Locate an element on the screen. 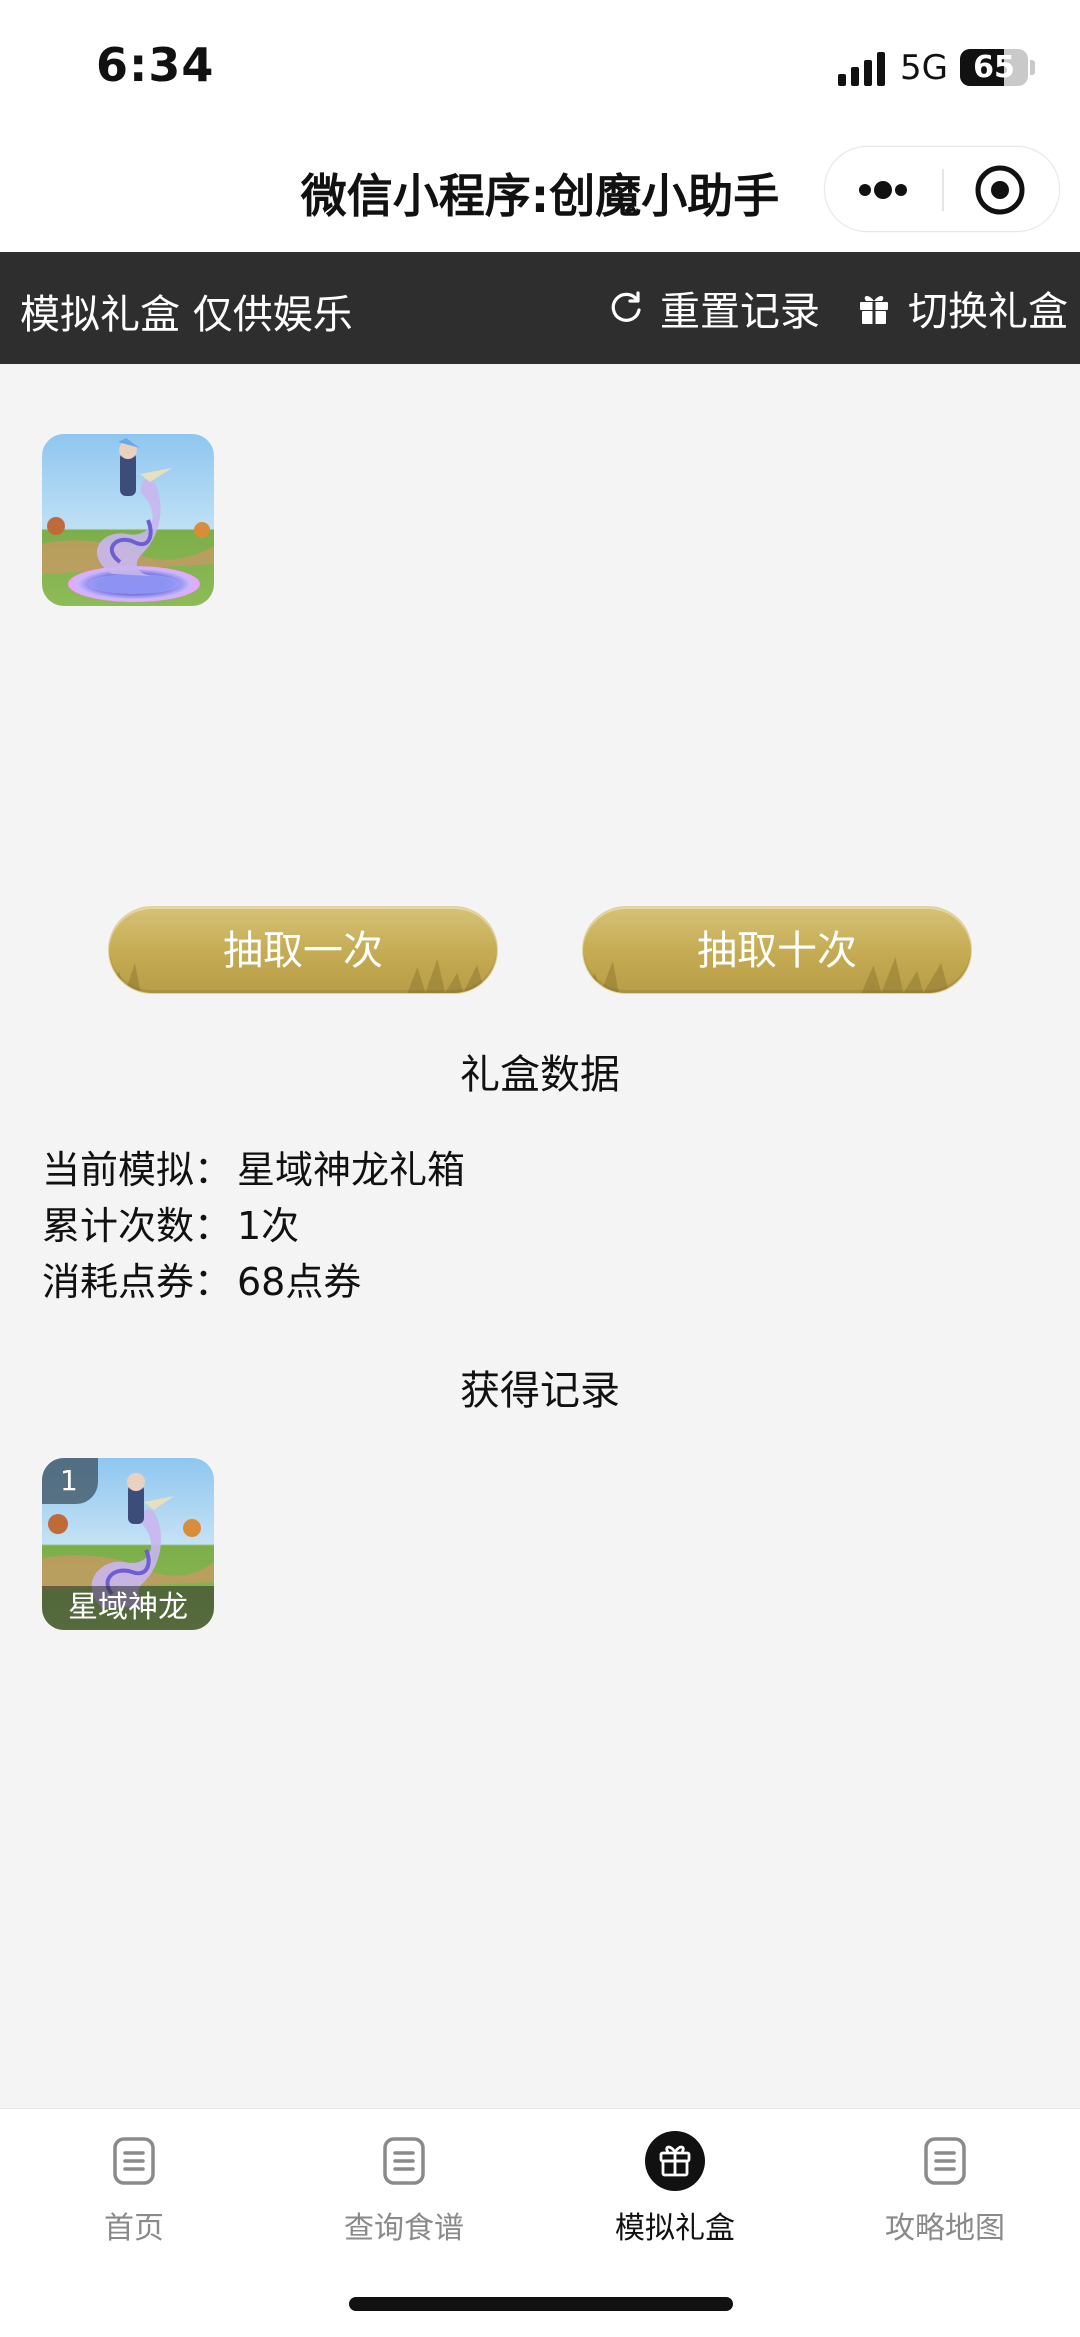 The width and height of the screenshot is (1080, 2337). draw-ten-button: 抽取十次 is located at coordinates (777, 950).